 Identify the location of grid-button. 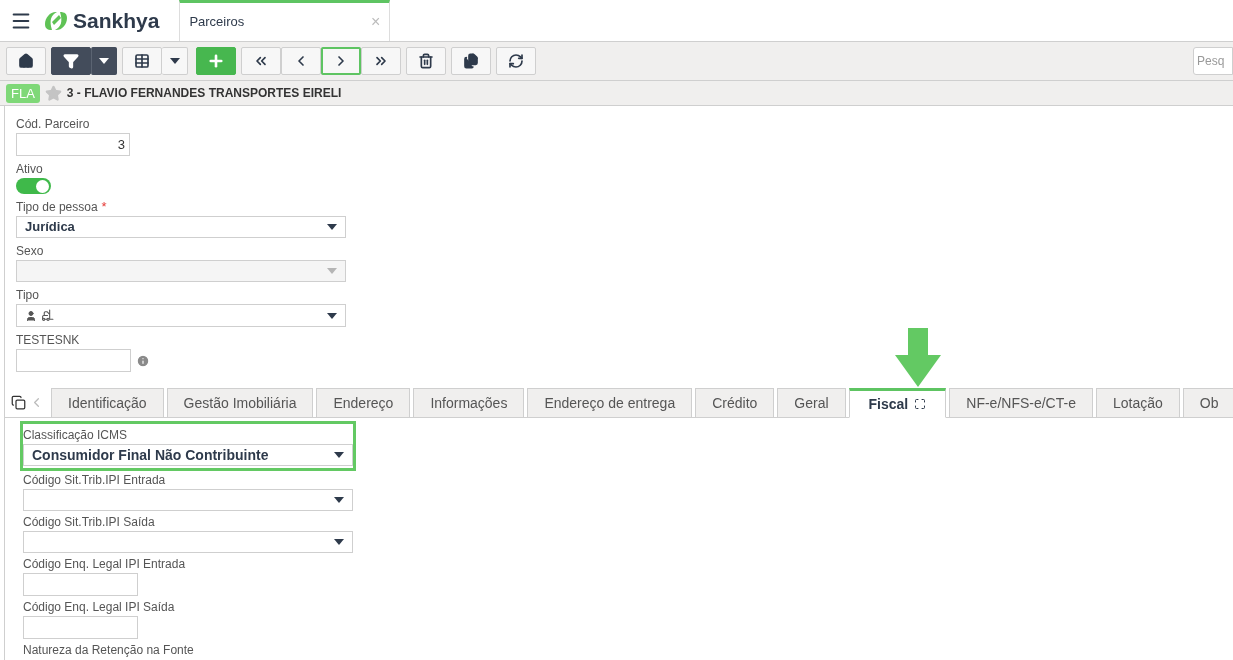
(142, 61).